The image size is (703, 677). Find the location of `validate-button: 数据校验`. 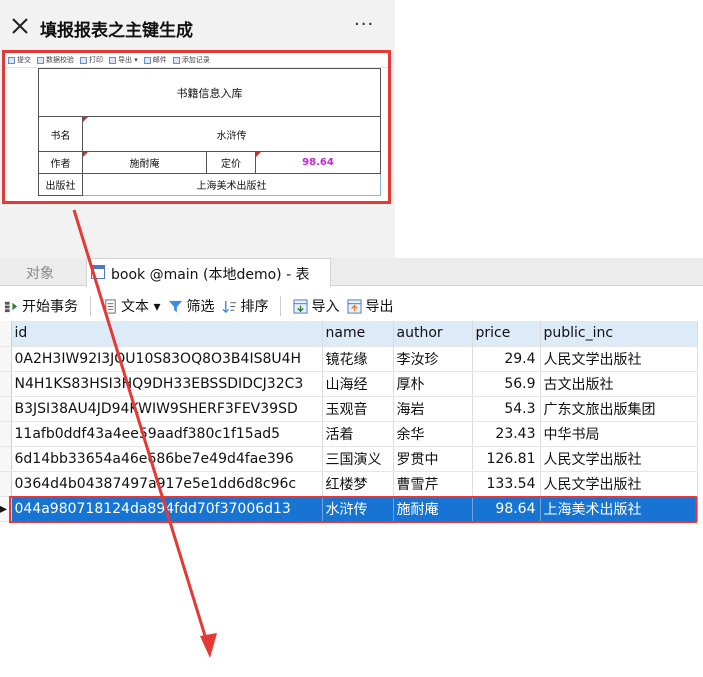

validate-button: 数据校验 is located at coordinates (55, 60).